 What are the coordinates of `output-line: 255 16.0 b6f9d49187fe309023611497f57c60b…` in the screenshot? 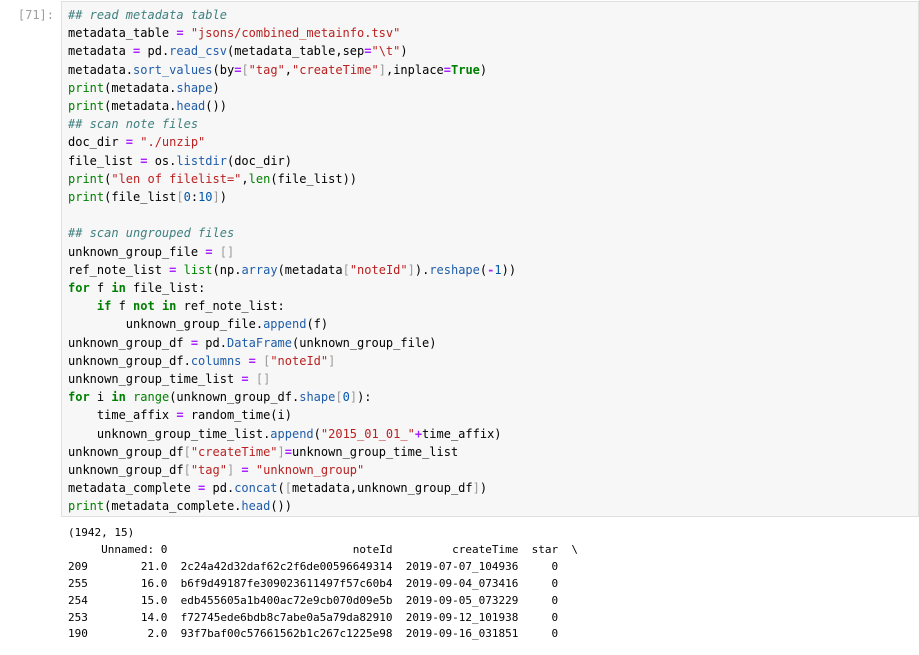 It's located at (323, 583).